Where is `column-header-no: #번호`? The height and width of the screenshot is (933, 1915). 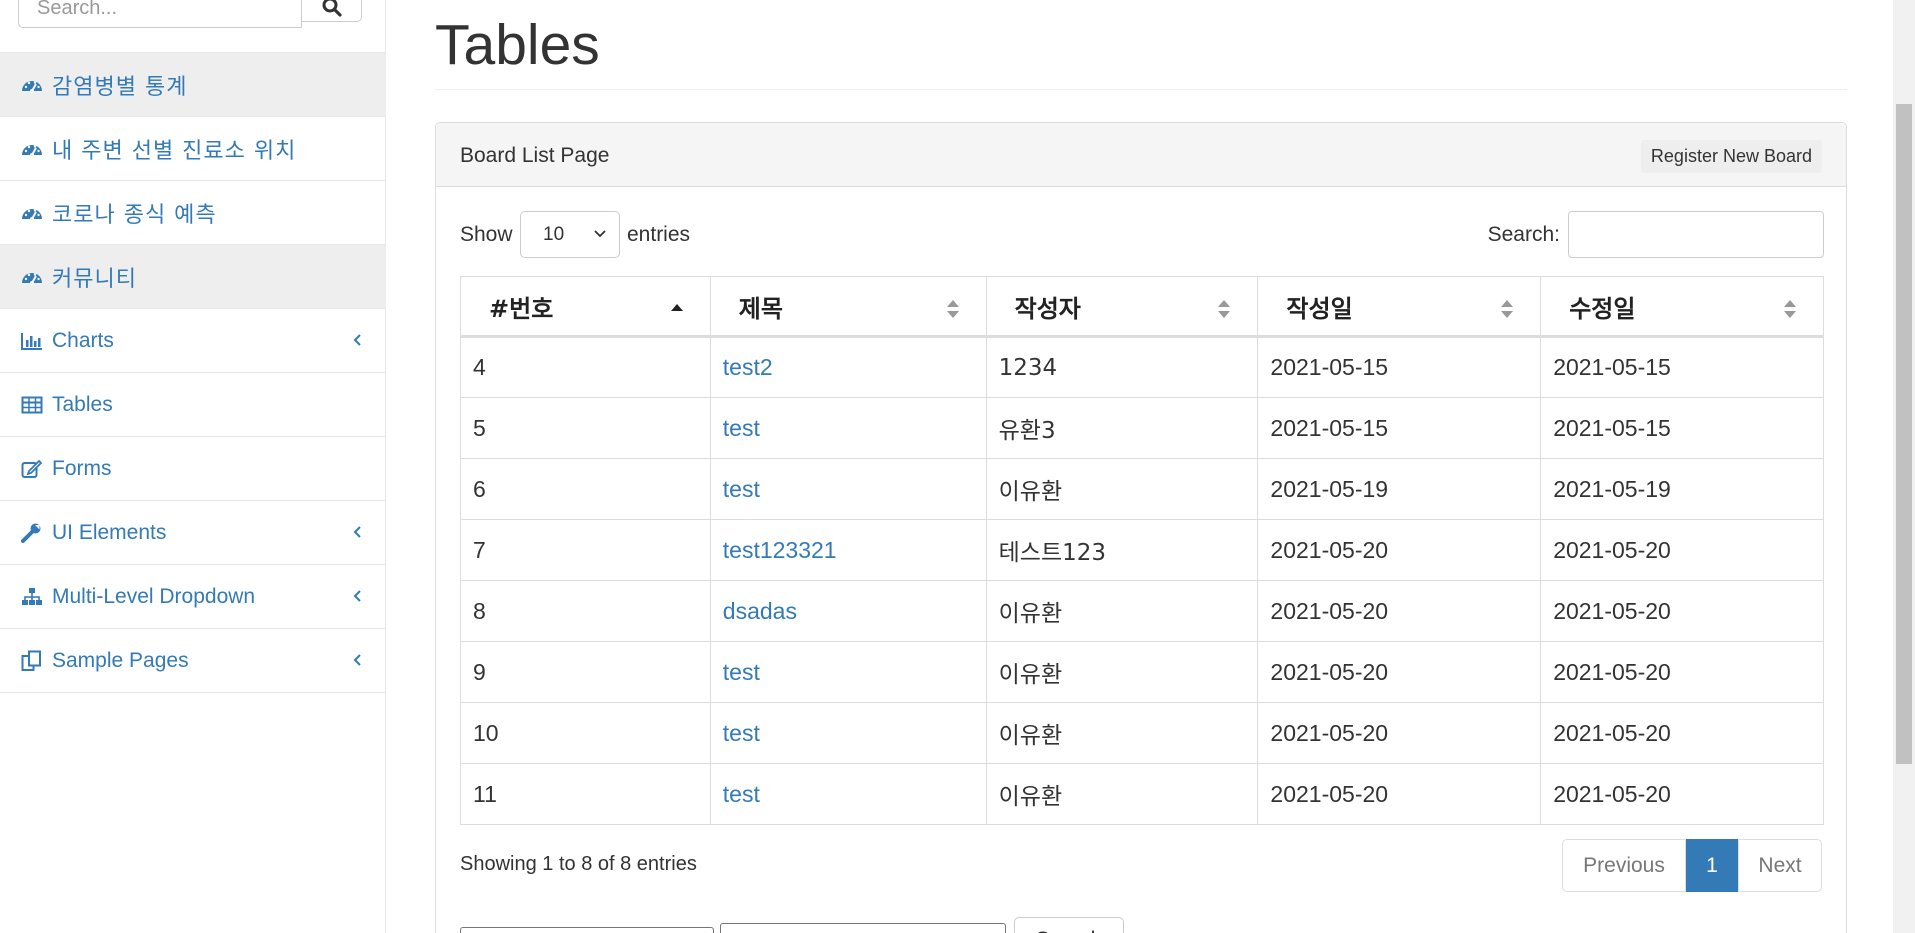
column-header-no: #번호 is located at coordinates (585, 307).